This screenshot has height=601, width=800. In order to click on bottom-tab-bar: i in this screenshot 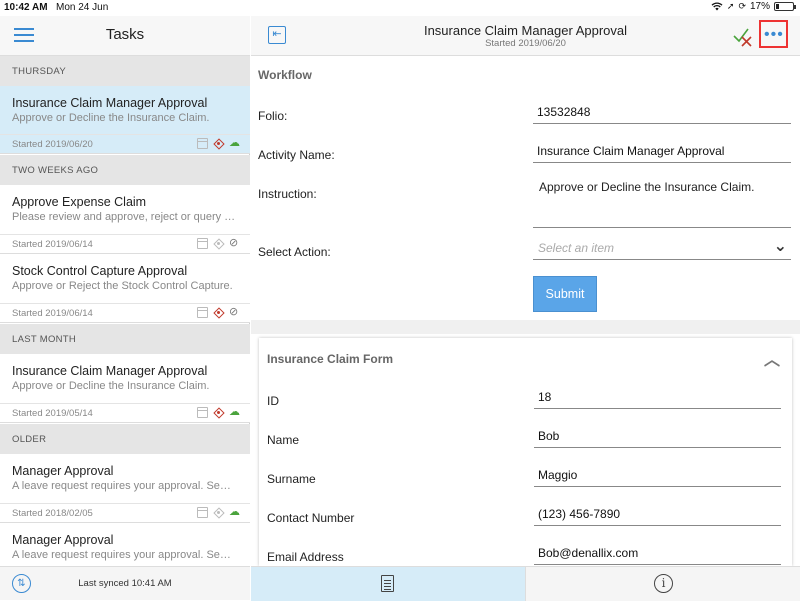, I will do `click(525, 583)`.